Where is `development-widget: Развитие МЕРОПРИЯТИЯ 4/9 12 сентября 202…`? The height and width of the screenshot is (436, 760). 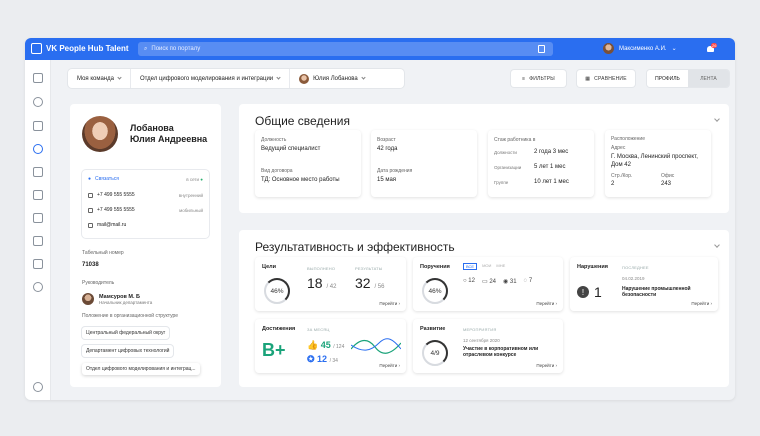
development-widget: Развитие МЕРОПРИЯТИЯ 4/9 12 сентября 202… is located at coordinates (488, 346).